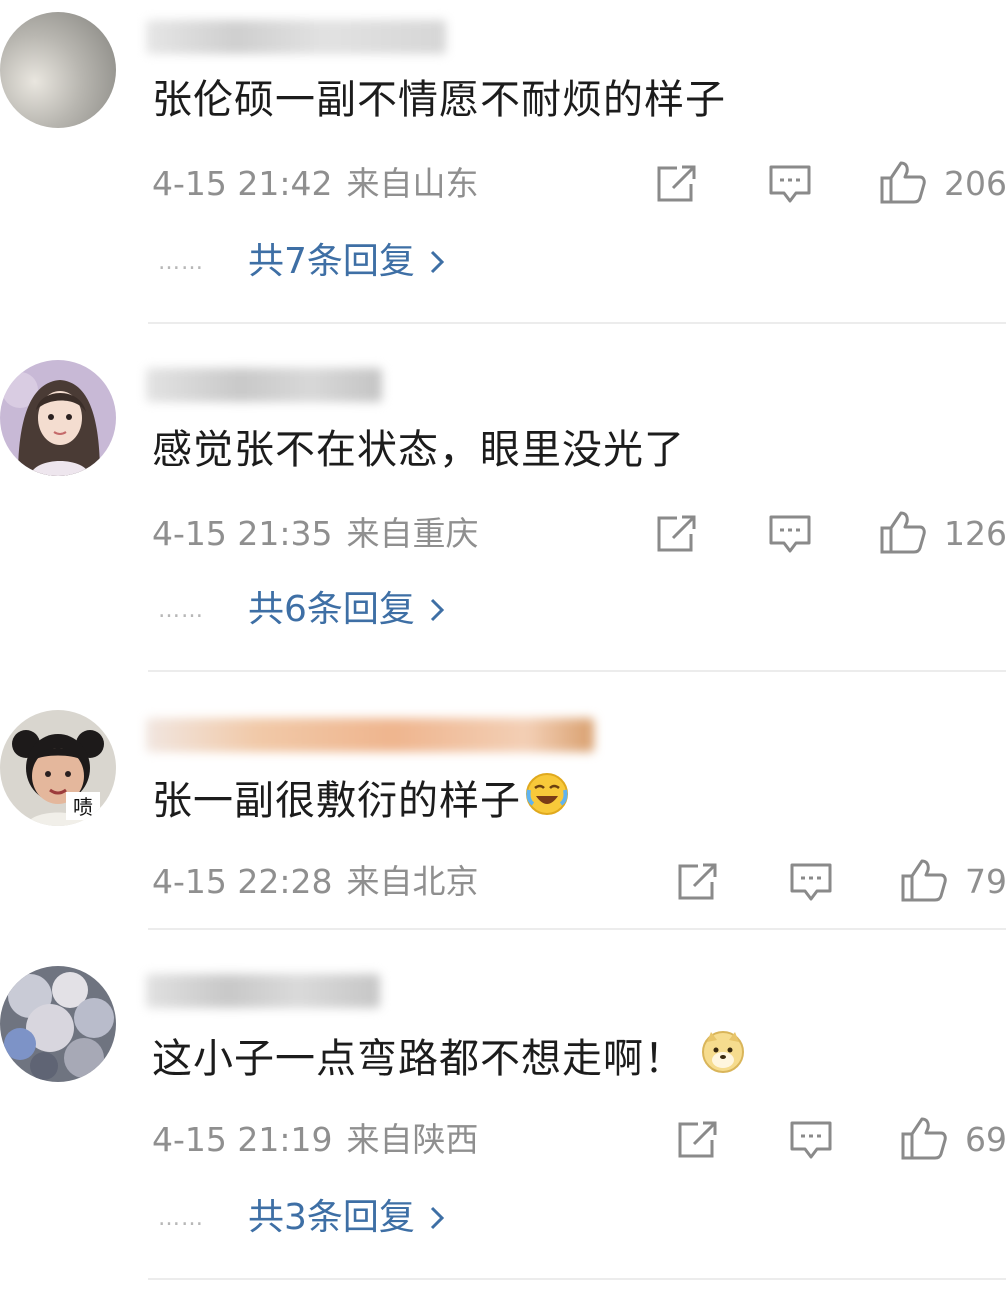  Describe the element at coordinates (975, 533) in the screenshot. I see `like-count: 126` at that location.